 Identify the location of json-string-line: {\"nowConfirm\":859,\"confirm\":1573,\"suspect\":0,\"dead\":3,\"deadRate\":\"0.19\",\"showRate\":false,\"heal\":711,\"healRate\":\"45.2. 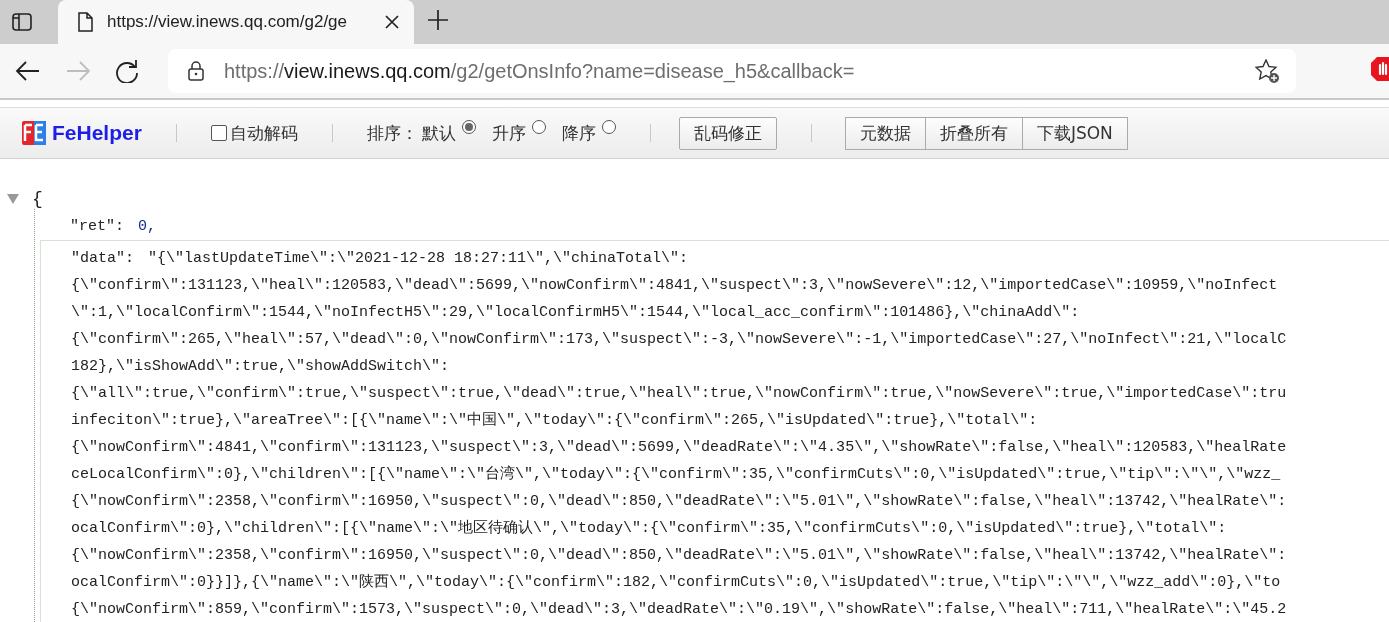
(679, 609).